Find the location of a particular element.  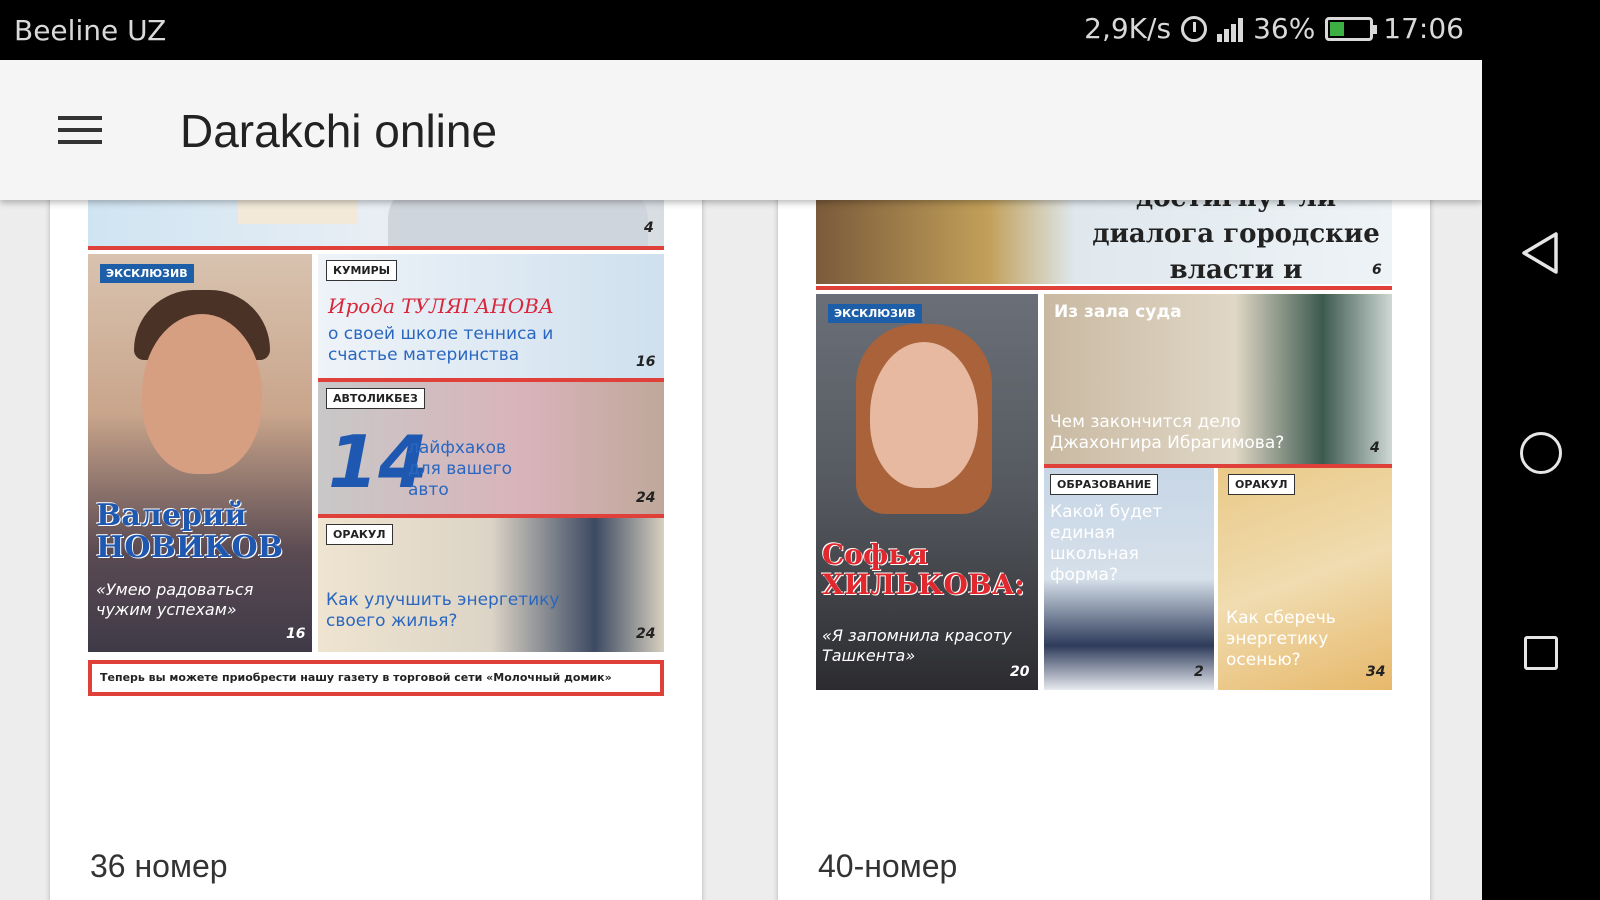

cover-person-name: Валерий НОВИКОВ is located at coordinates (189, 531).